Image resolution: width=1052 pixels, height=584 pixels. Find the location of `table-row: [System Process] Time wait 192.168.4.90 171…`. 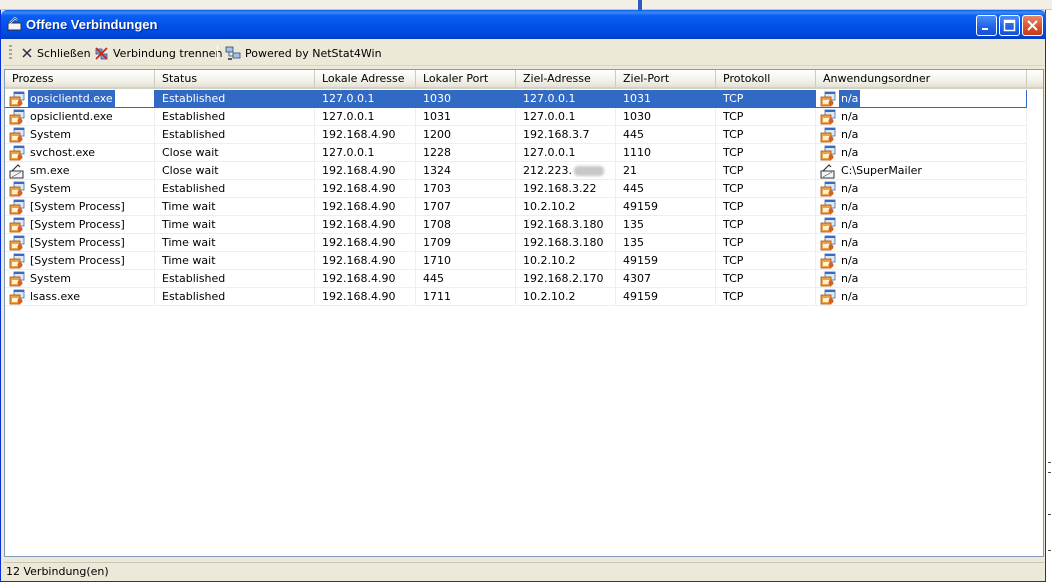

table-row: [System Process] Time wait 192.168.4.90 171… is located at coordinates (524, 261).